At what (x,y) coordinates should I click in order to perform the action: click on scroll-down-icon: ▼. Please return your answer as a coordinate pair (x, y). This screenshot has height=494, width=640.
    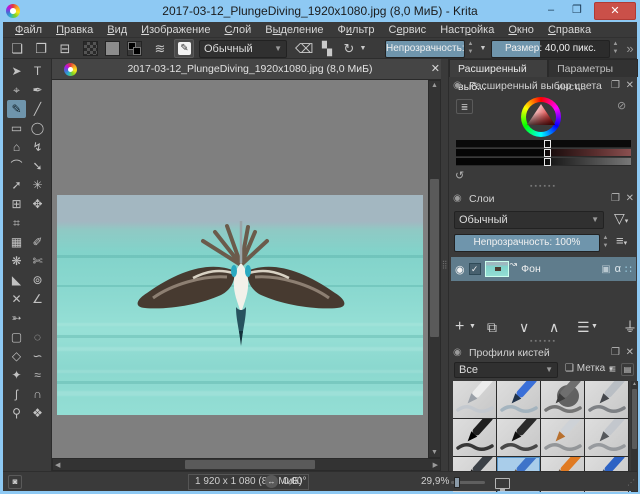
    Looking at the image, I should click on (434, 452).